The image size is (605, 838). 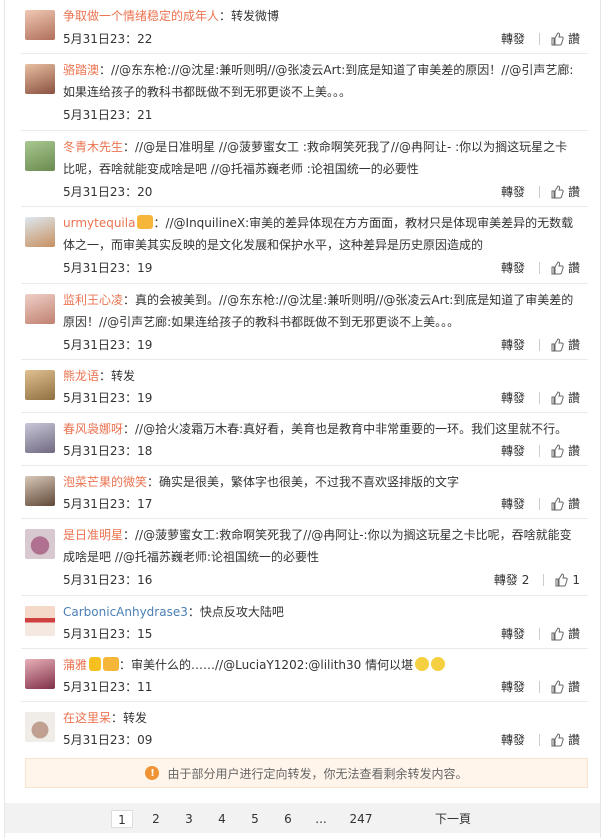 What do you see at coordinates (235, 612) in the screenshot?
I see `repost-text: ：快点反攻大陆吧` at bounding box center [235, 612].